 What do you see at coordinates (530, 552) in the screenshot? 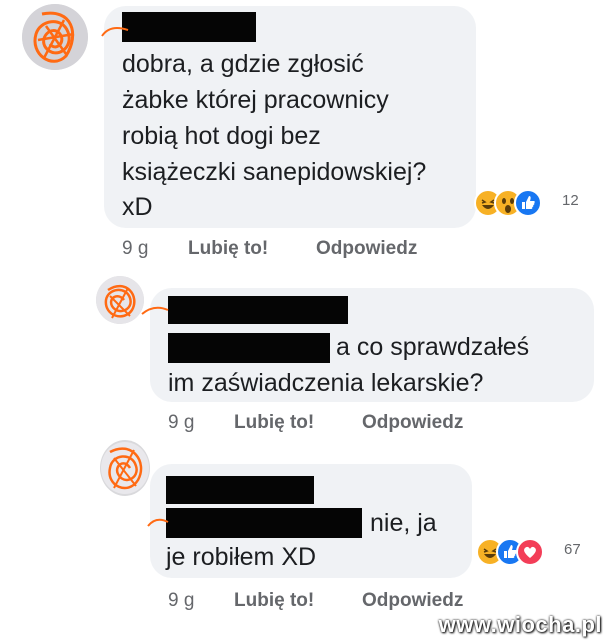
I see `love-icon` at bounding box center [530, 552].